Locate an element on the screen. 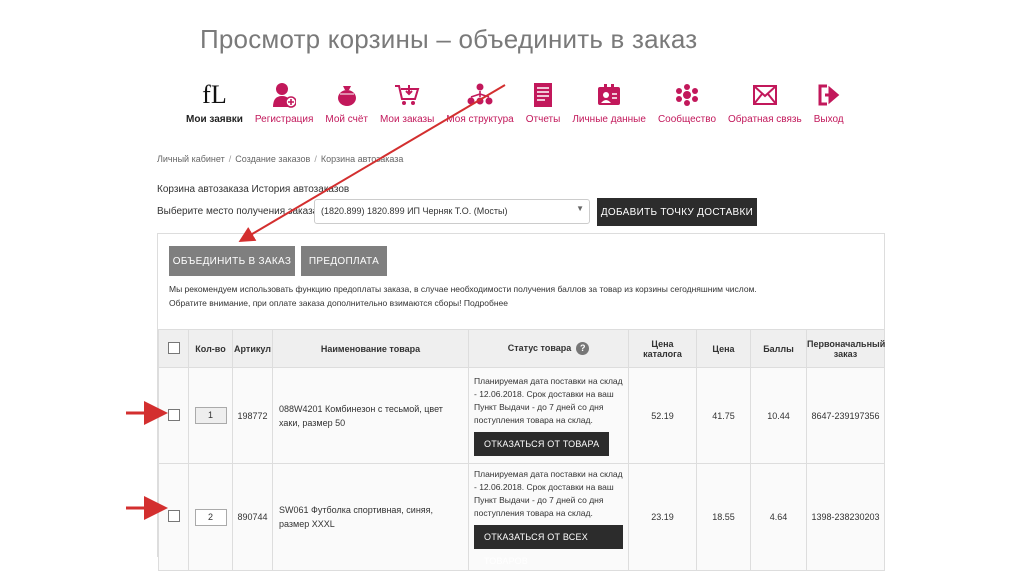  merge-order-button: ОБЪЕДИНИТЬ В ЗАКАЗ is located at coordinates (232, 261).